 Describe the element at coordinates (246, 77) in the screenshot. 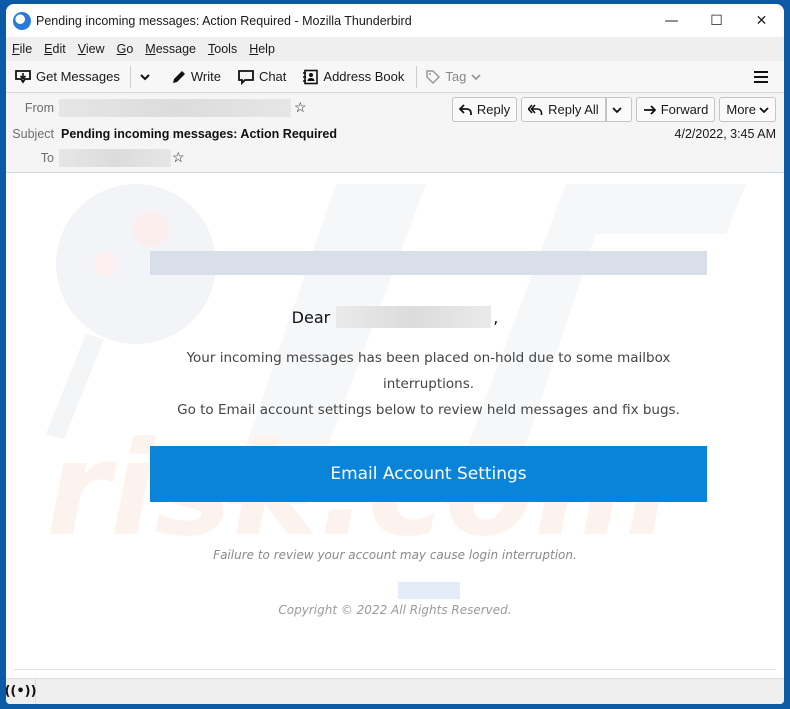

I see `chat-icon` at that location.